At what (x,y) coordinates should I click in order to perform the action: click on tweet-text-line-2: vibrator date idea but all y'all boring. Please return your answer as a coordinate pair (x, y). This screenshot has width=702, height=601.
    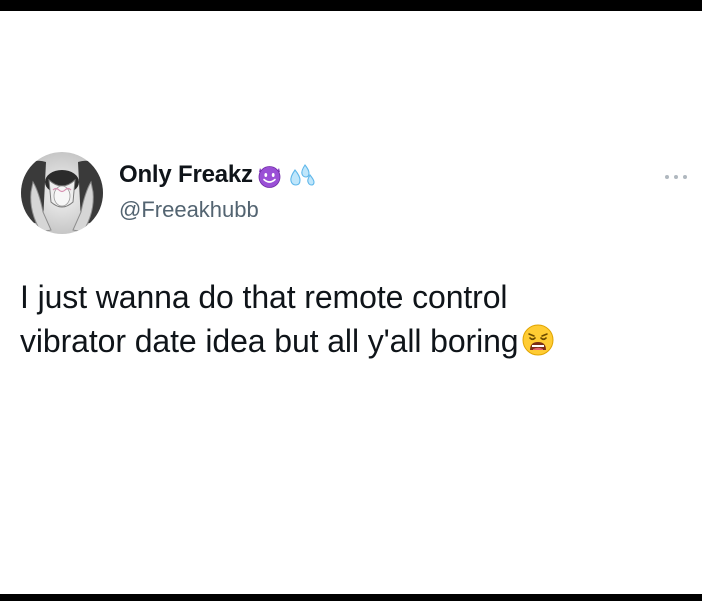
    Looking at the image, I should click on (269, 341).